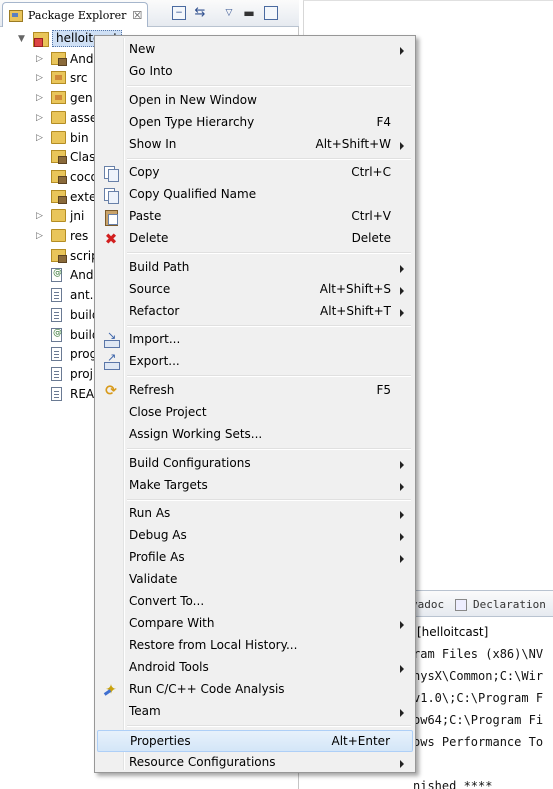 The width and height of the screenshot is (553, 789). What do you see at coordinates (81, 373) in the screenshot?
I see `tree-item-label: proj` at bounding box center [81, 373].